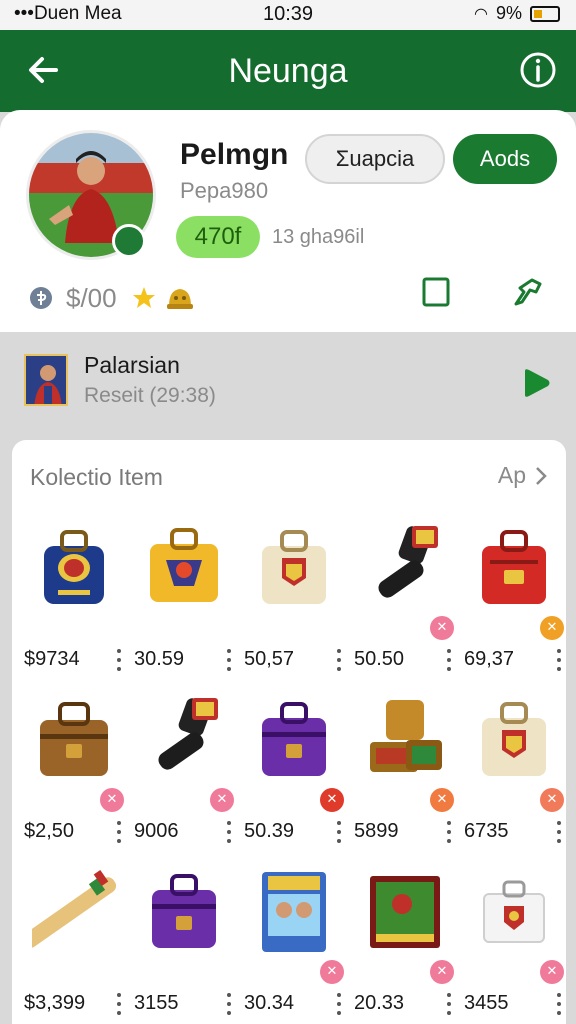  I want to click on collection-item: $9734, so click(72, 598).